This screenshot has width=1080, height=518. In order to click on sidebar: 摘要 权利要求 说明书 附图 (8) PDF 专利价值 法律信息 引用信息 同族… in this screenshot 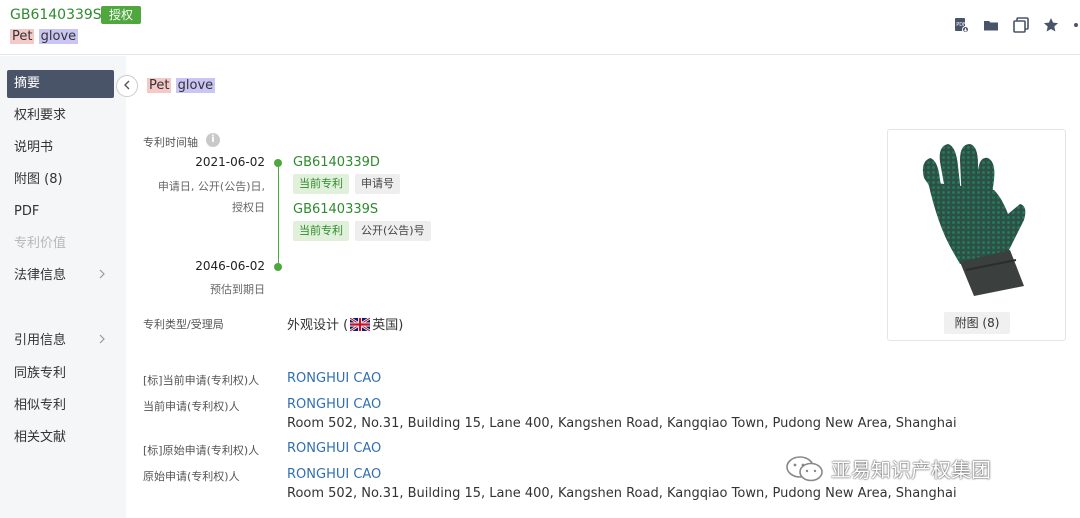, I will do `click(63, 287)`.